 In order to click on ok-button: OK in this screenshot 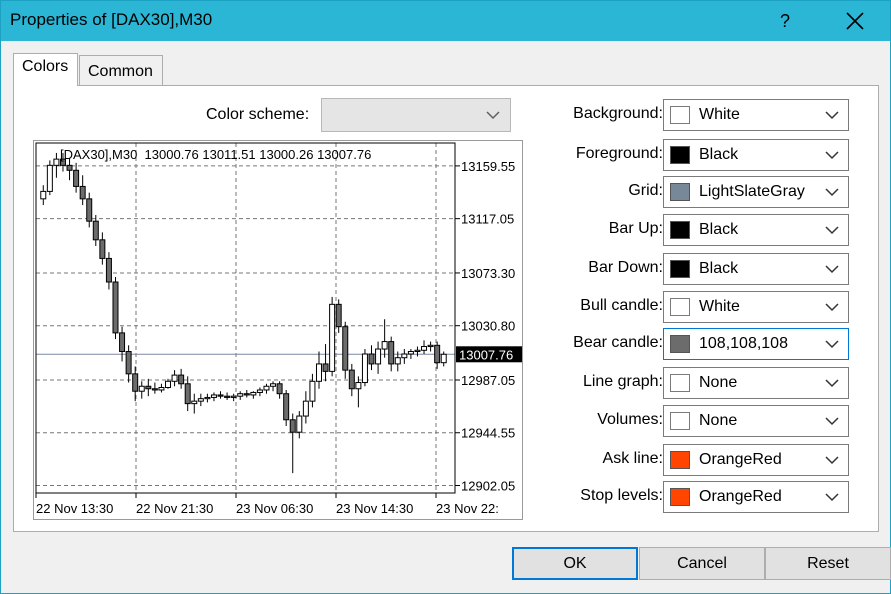, I will do `click(575, 563)`.